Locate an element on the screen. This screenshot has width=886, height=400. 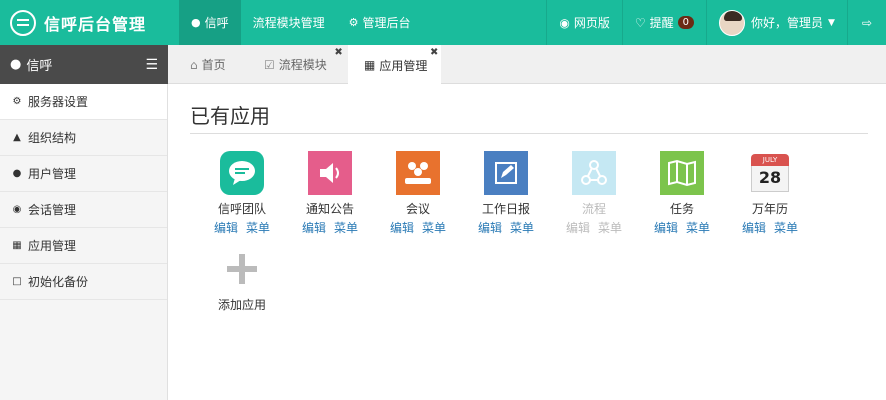
flow-icon is located at coordinates (594, 173).